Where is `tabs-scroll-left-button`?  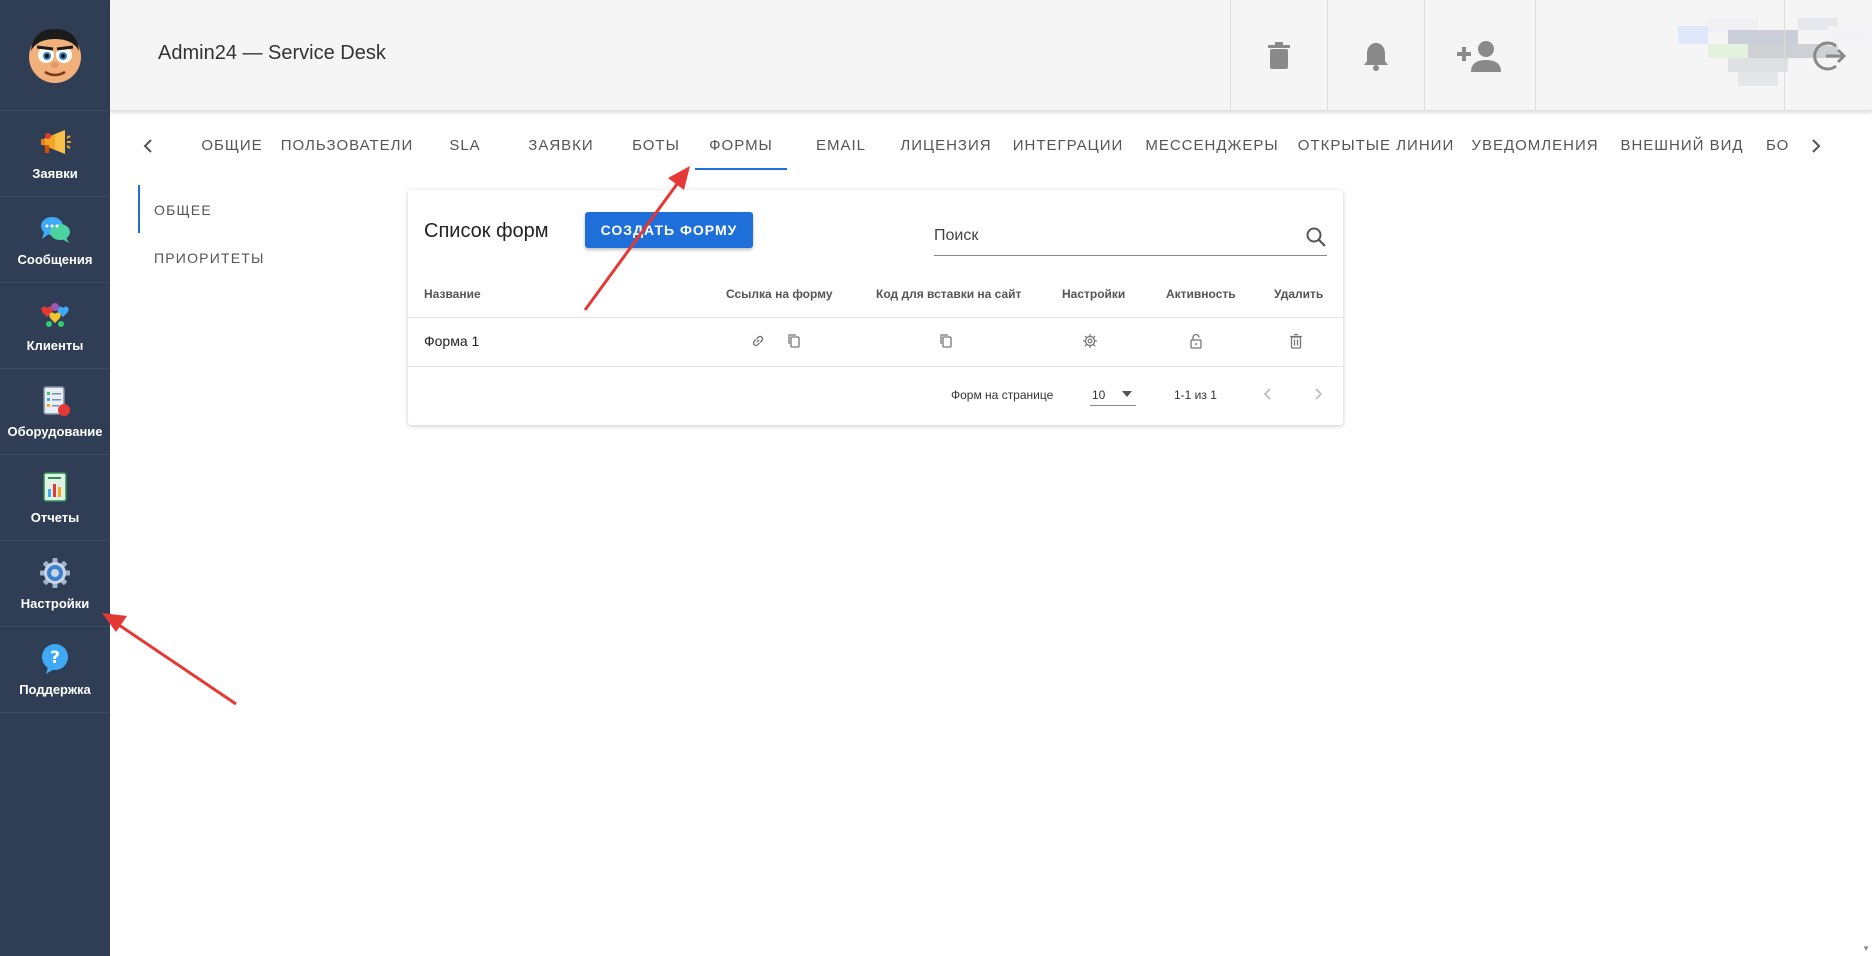
tabs-scroll-left-button is located at coordinates (148, 146).